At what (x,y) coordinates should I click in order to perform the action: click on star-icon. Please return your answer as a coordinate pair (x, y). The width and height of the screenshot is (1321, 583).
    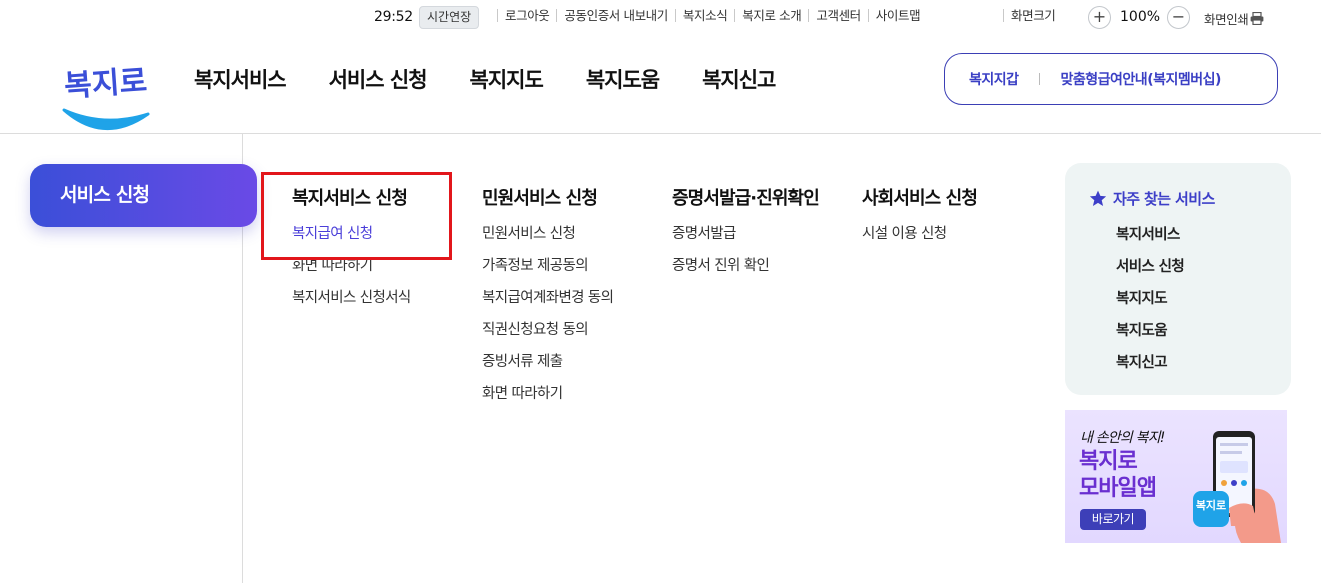
    Looking at the image, I should click on (1098, 198).